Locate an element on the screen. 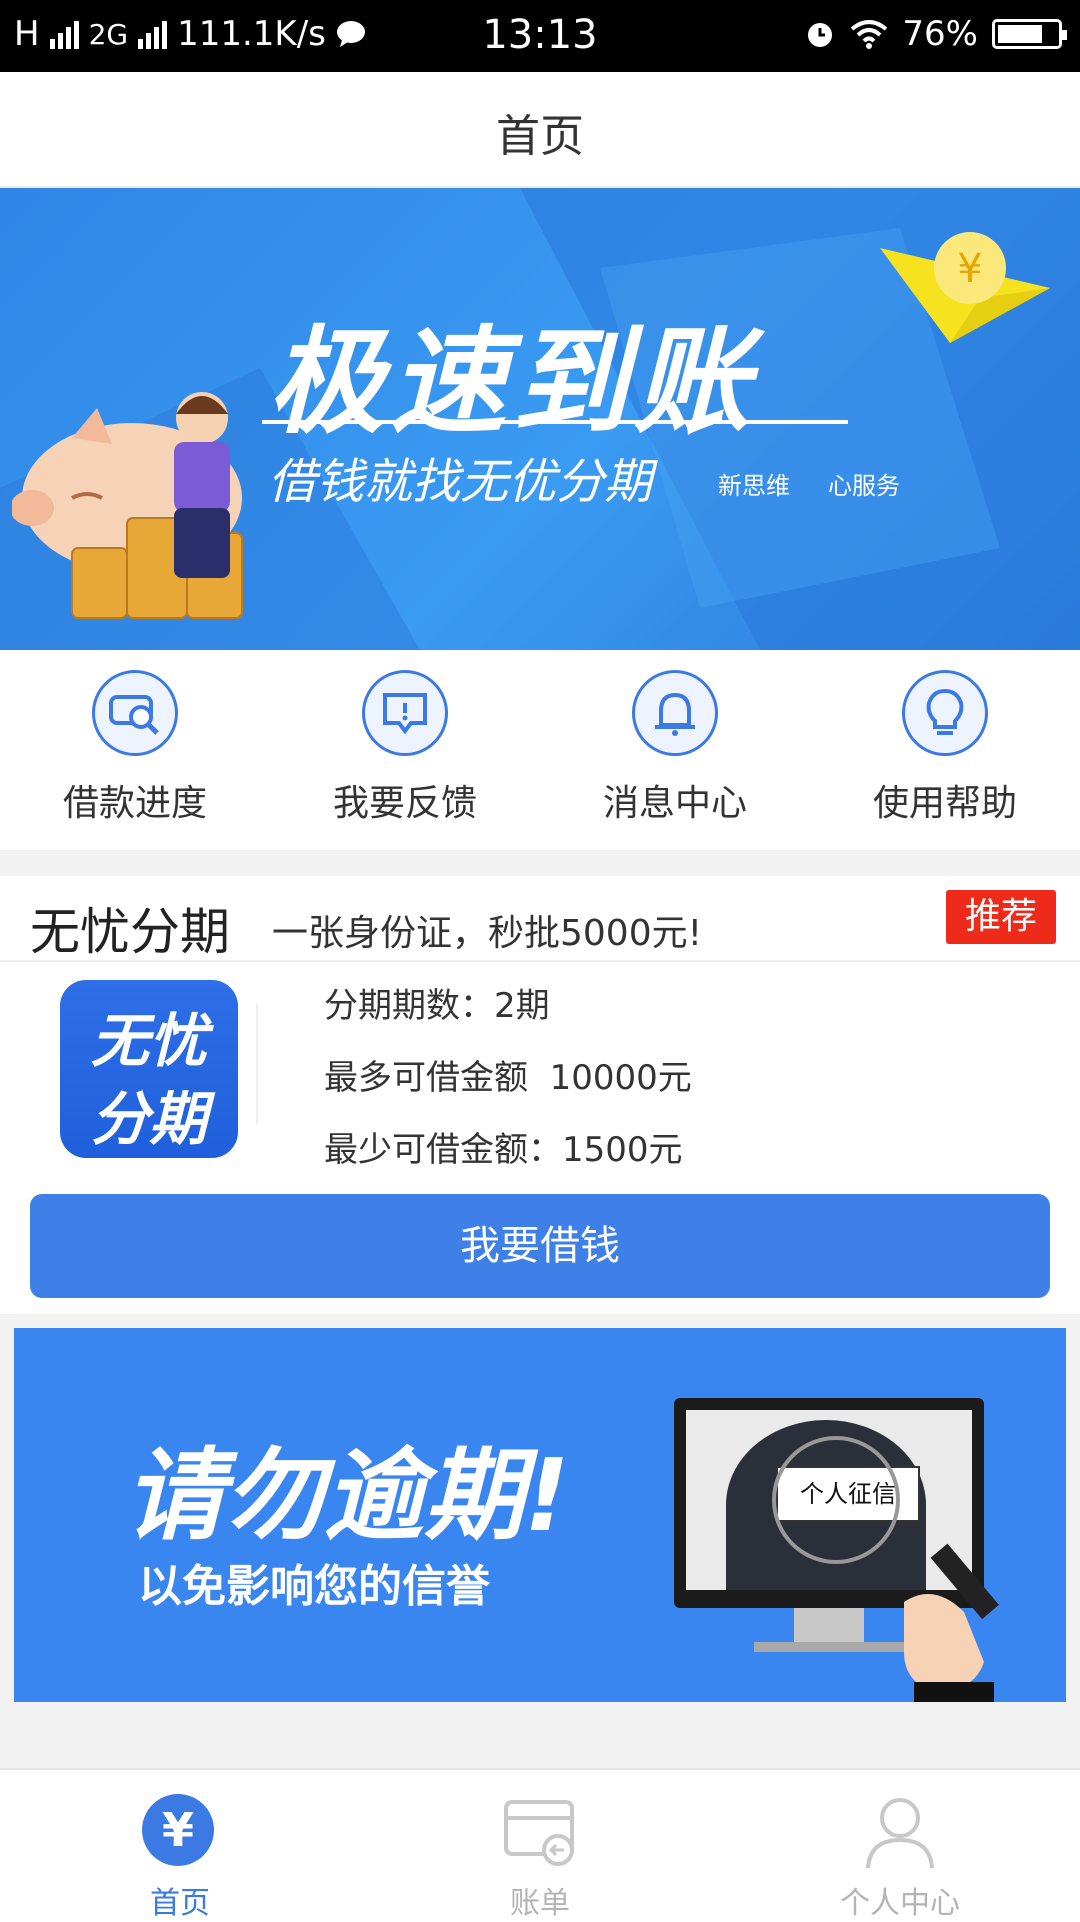  hero-title: 极速到账 is located at coordinates (512, 382).